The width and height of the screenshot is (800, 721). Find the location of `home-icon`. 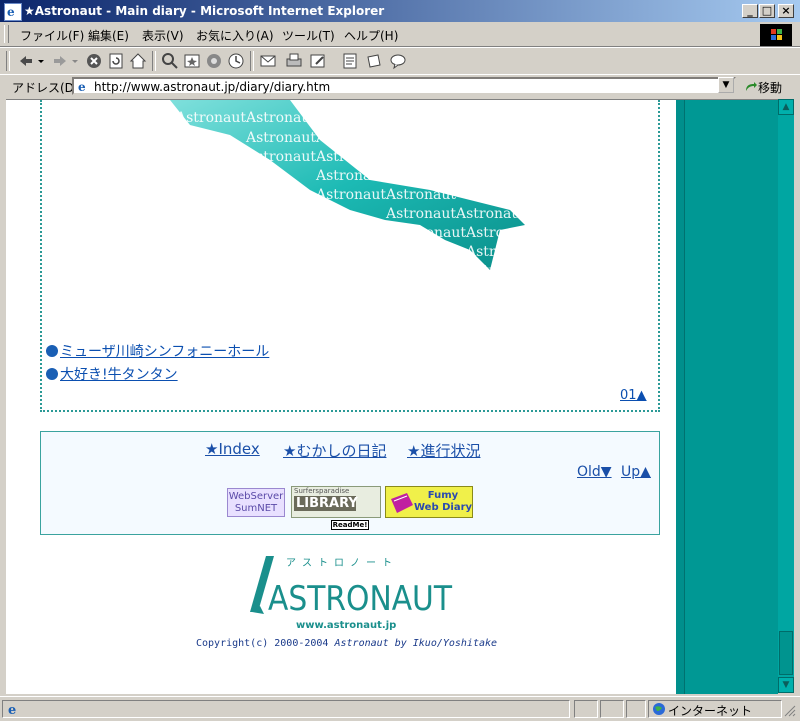

home-icon is located at coordinates (138, 61).